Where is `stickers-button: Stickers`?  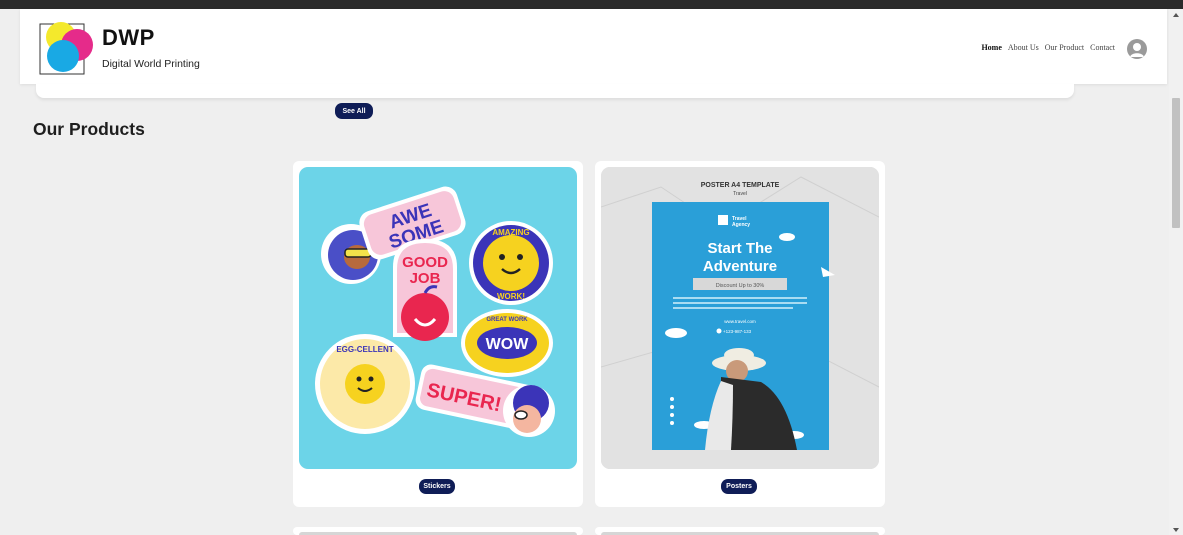 stickers-button: Stickers is located at coordinates (437, 486).